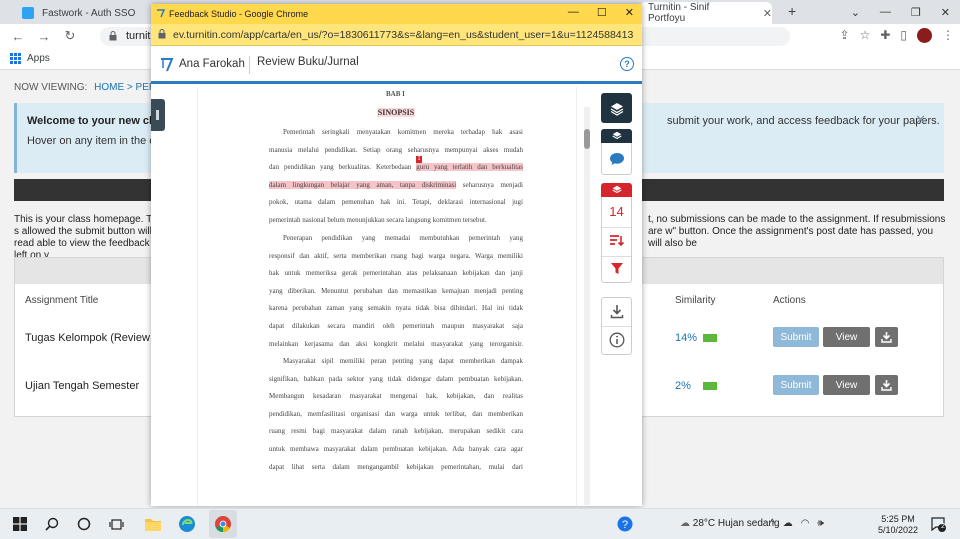  Describe the element at coordinates (845, 35) in the screenshot. I see `share-icon: ⇪` at that location.